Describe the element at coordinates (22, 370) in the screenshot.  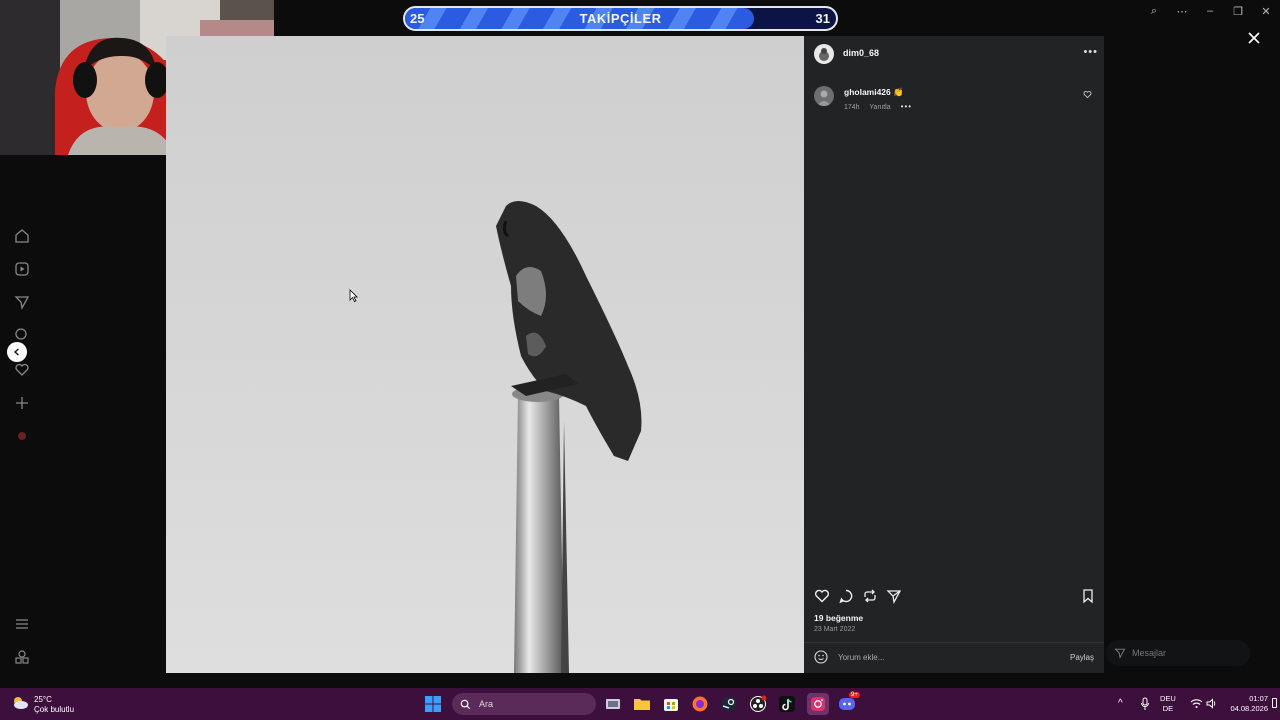
I see `heart-icon` at that location.